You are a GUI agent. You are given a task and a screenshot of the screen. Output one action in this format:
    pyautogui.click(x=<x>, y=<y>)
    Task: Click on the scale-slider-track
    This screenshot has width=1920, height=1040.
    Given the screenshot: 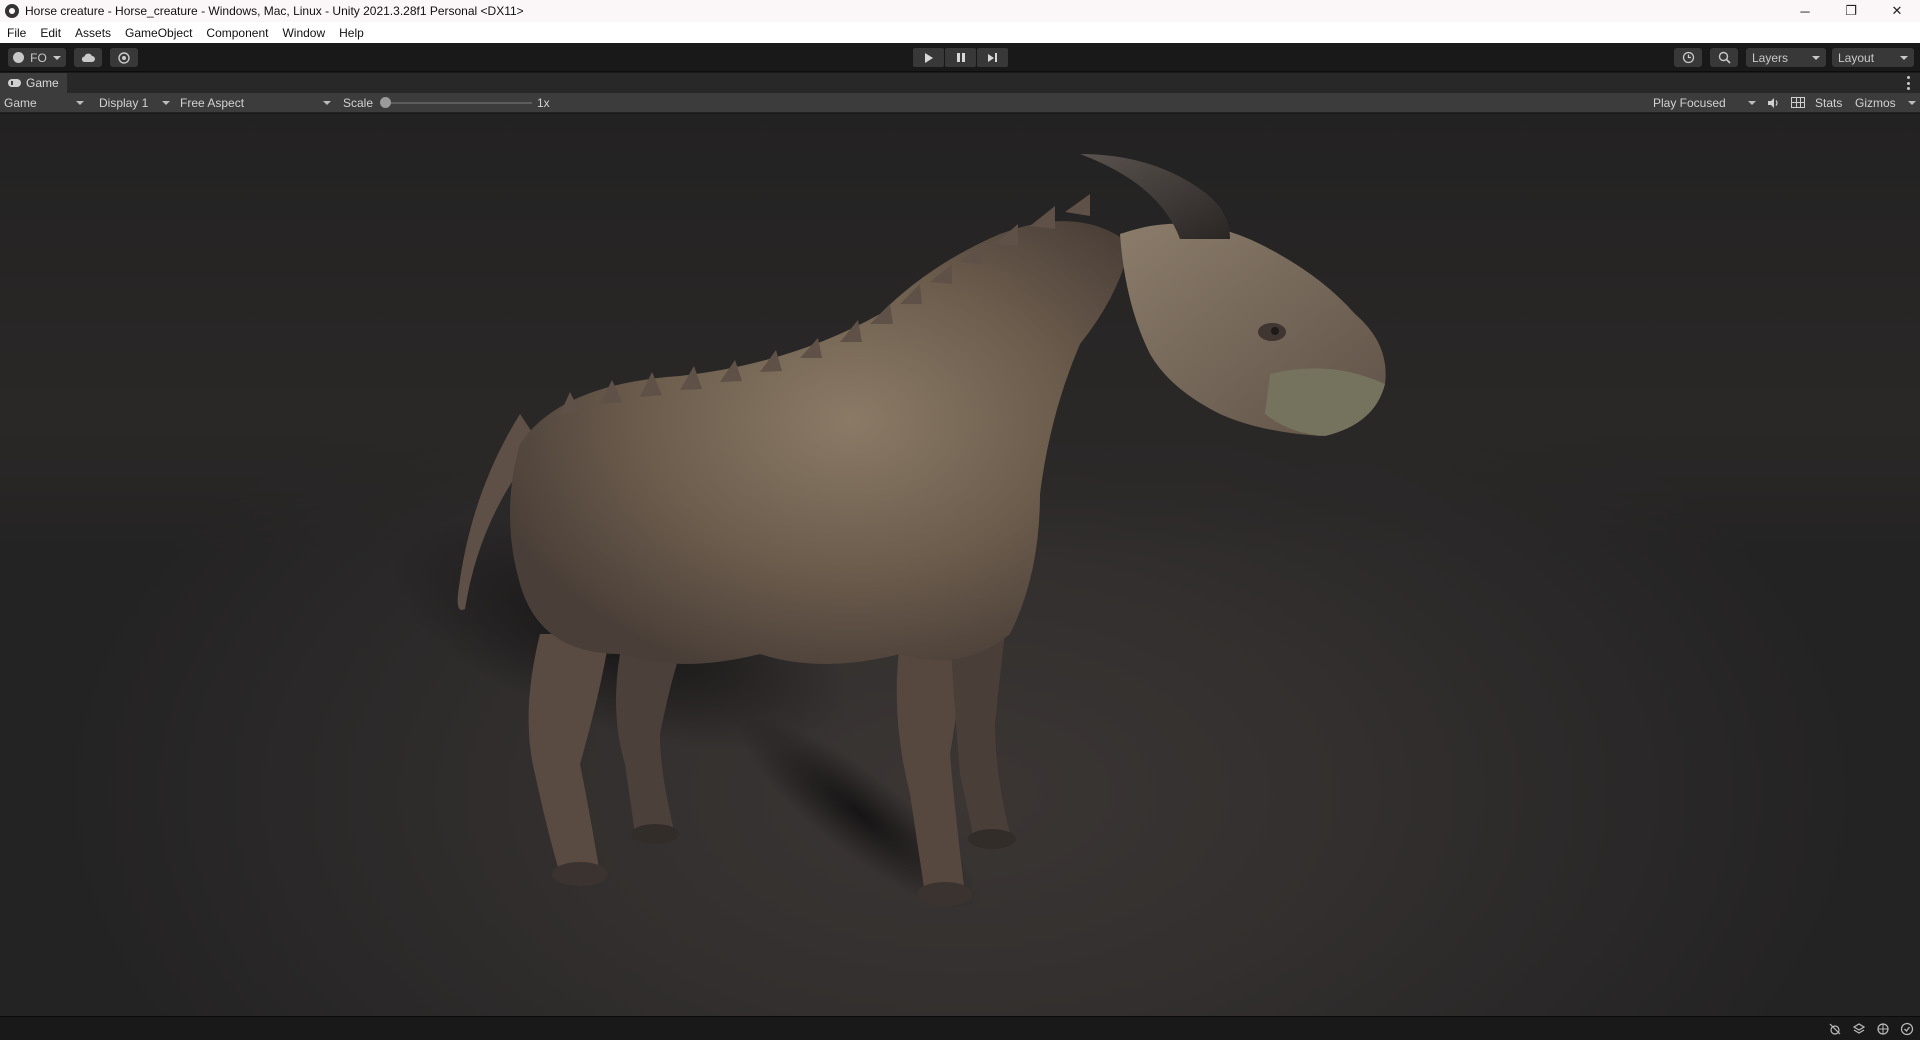 What is the action you would take?
    pyautogui.click(x=458, y=103)
    